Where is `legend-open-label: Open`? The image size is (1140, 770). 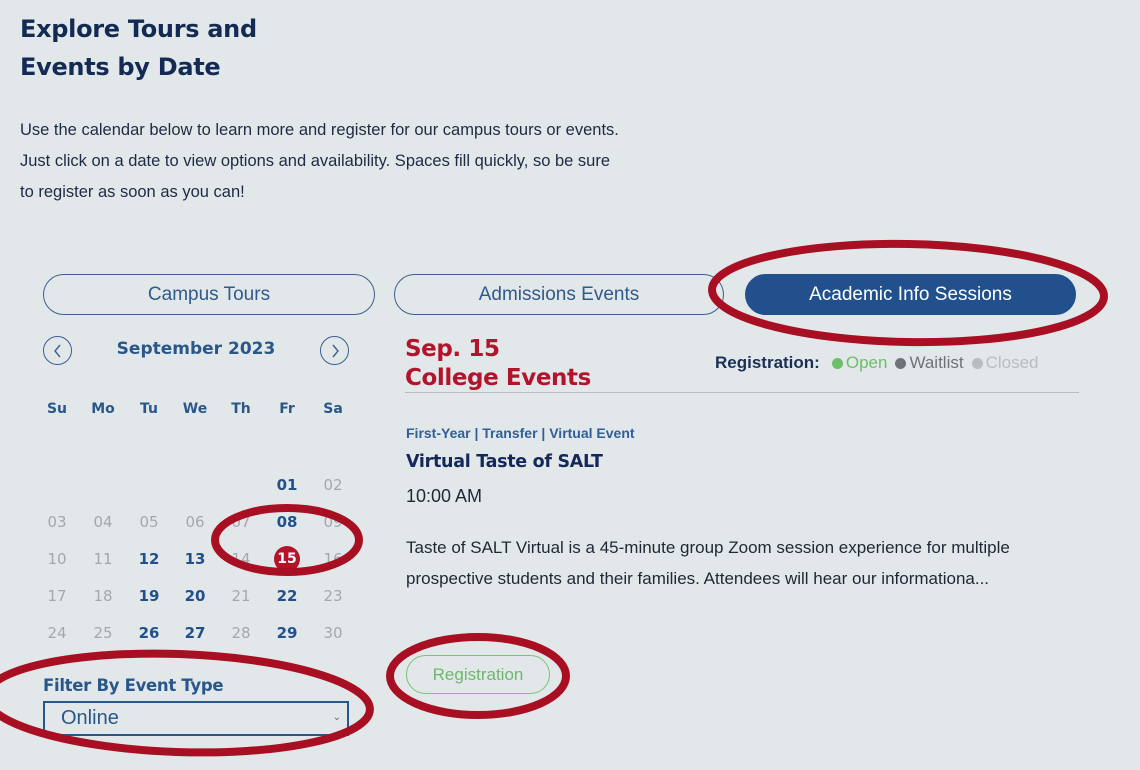 legend-open-label: Open is located at coordinates (866, 362).